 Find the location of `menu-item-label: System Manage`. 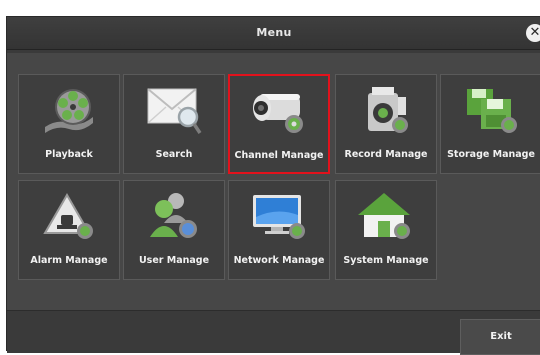

menu-item-label: System Manage is located at coordinates (386, 260).